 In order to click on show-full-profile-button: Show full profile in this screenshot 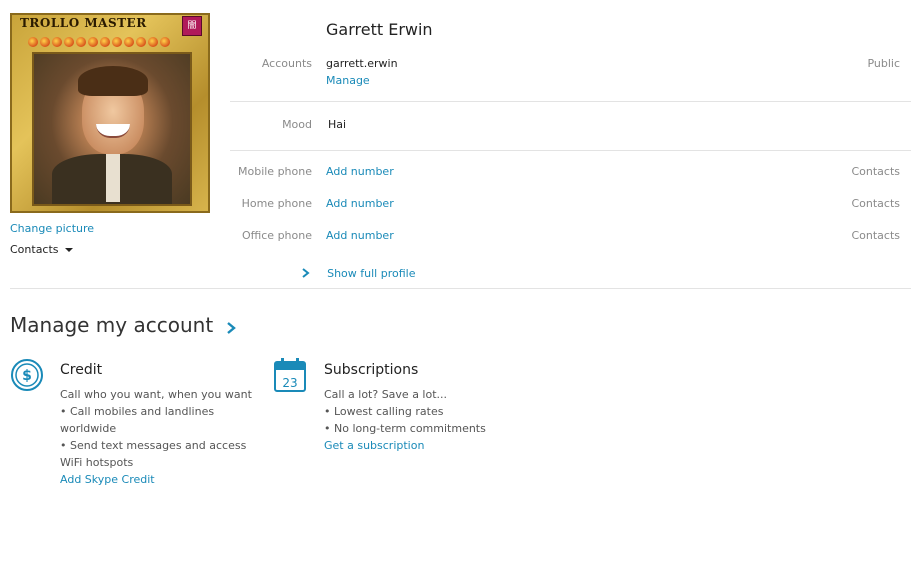, I will do `click(358, 271)`.